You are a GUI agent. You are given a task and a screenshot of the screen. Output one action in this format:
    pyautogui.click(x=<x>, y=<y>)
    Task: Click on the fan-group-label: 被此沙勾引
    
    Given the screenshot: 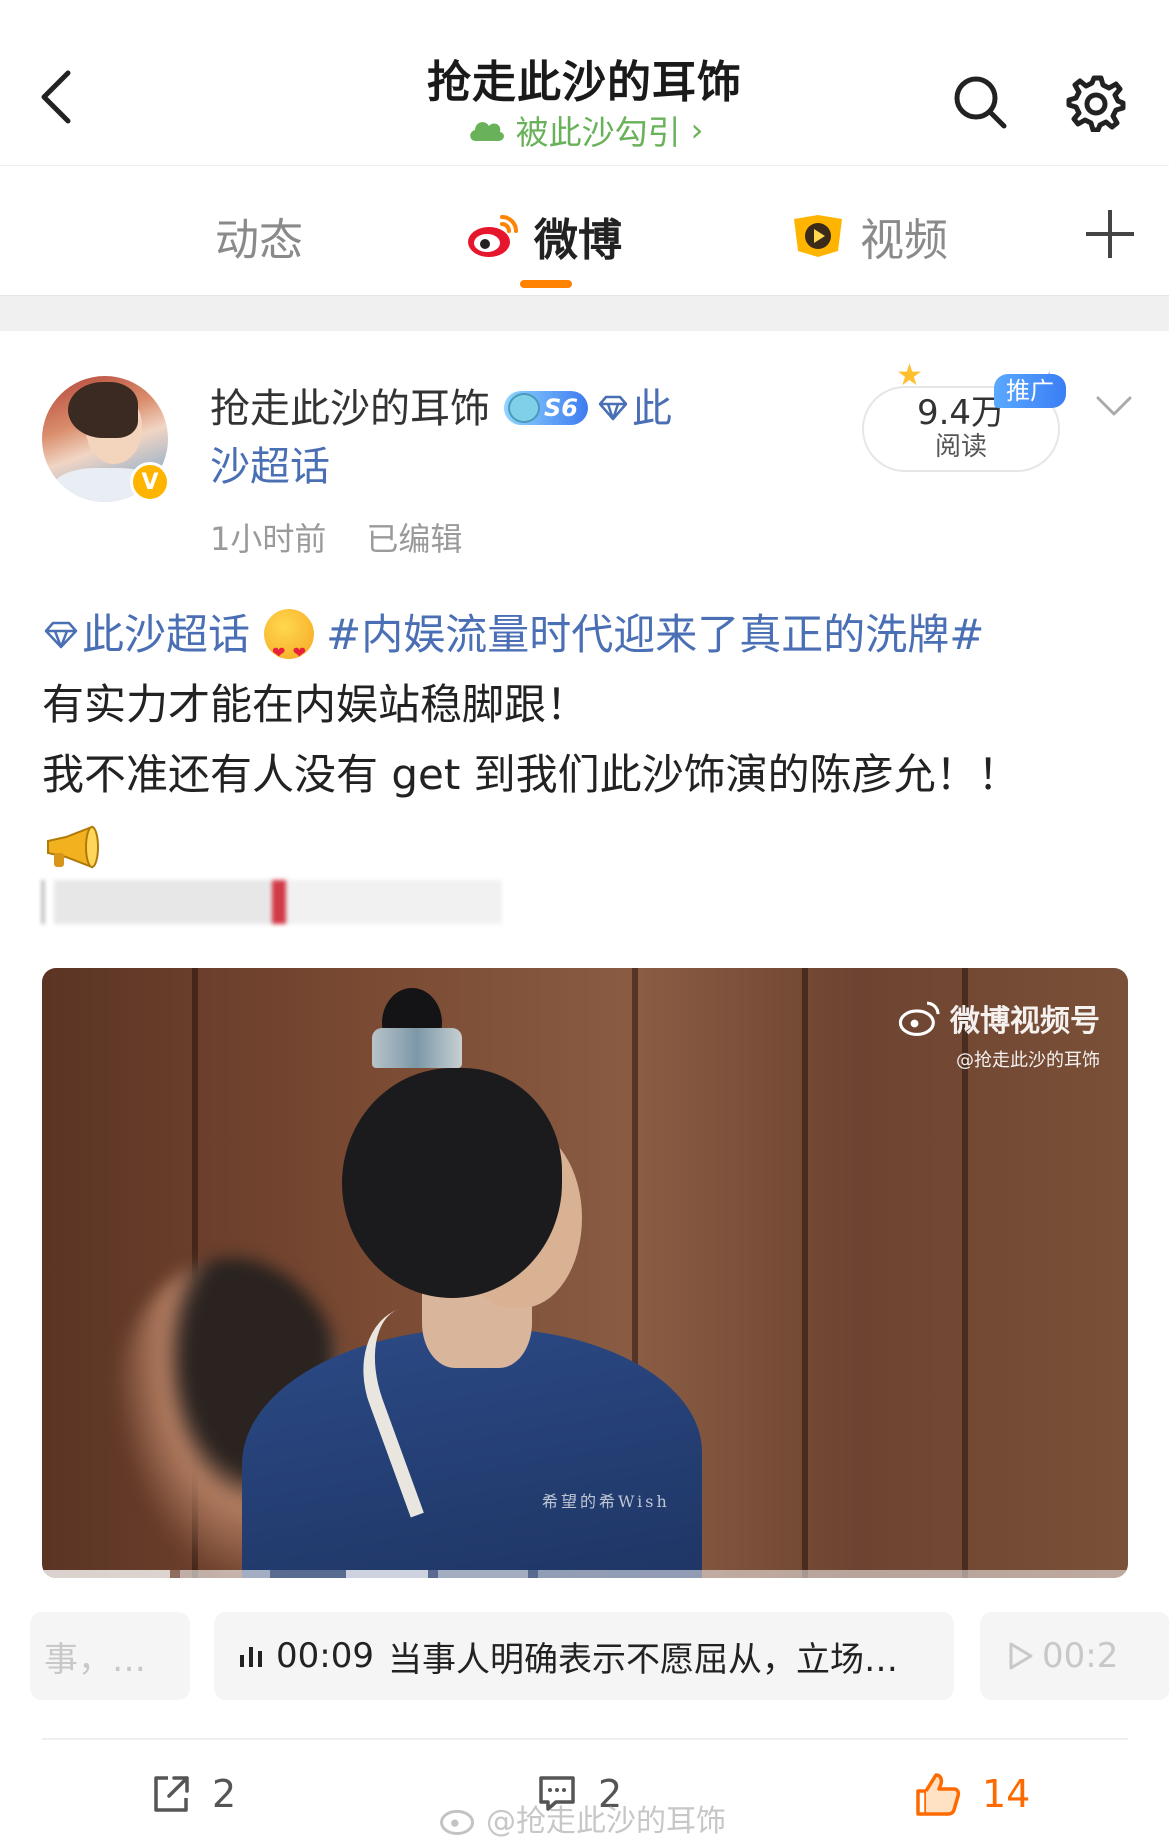 What is the action you would take?
    pyautogui.click(x=598, y=132)
    